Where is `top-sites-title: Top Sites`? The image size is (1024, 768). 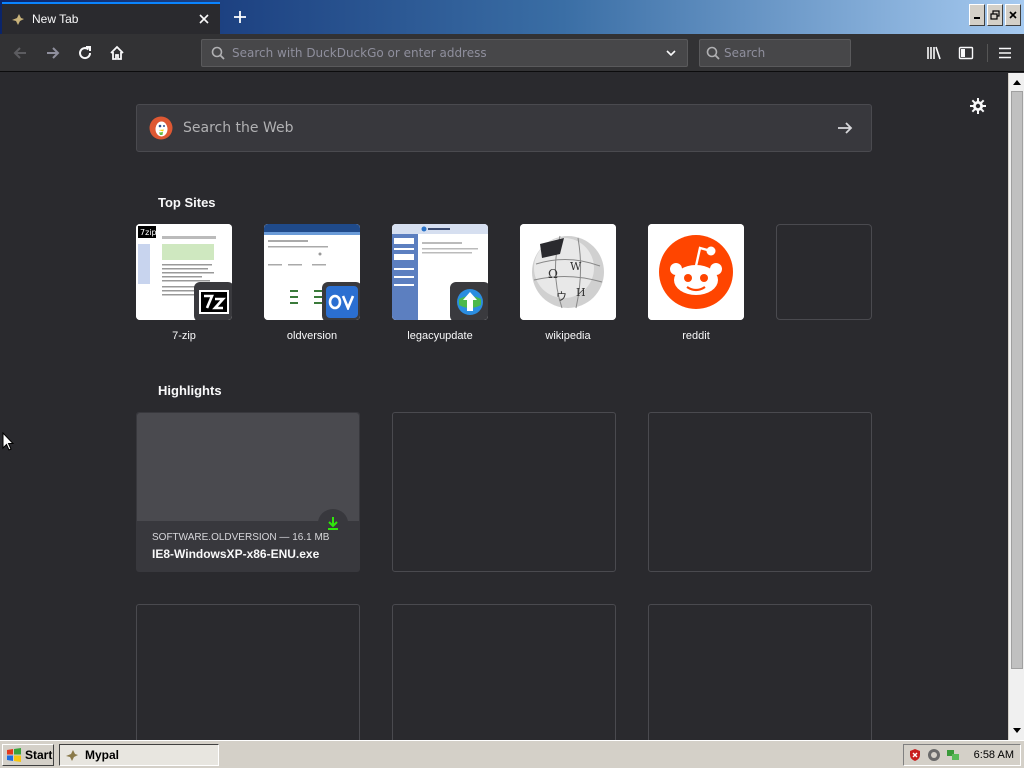
top-sites-title: Top Sites is located at coordinates (187, 202).